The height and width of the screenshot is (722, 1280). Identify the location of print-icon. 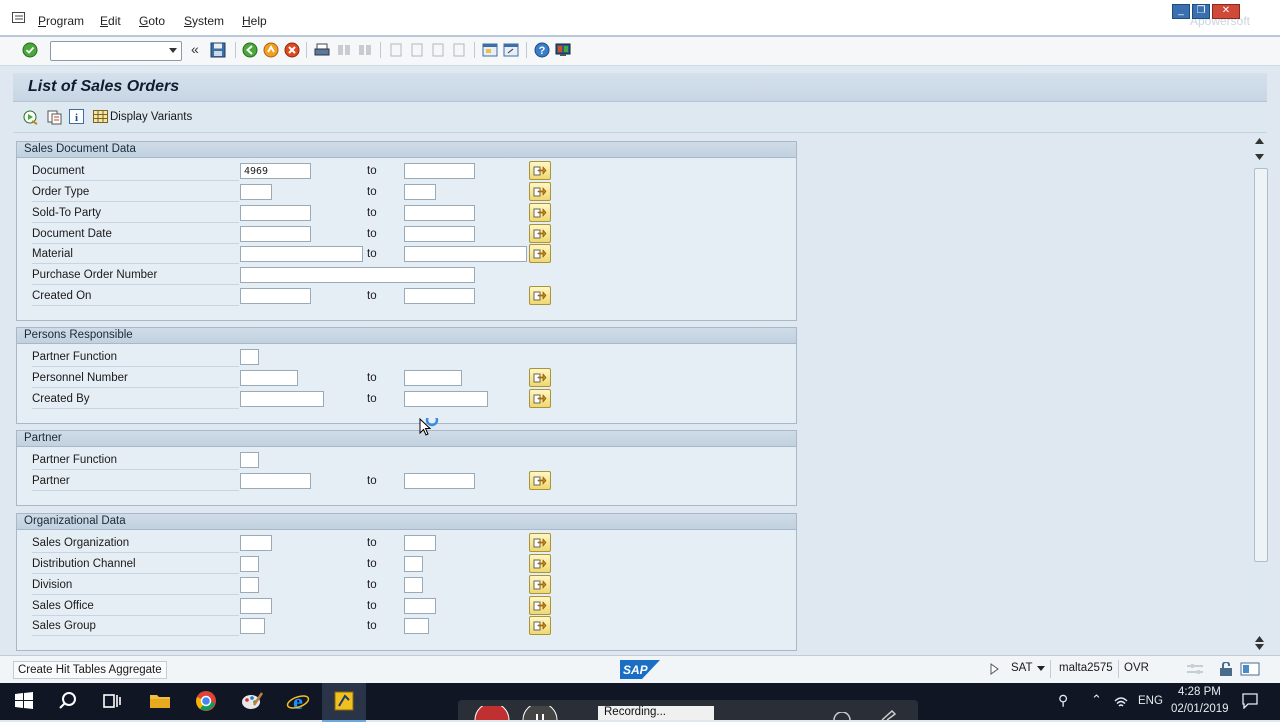
(322, 50).